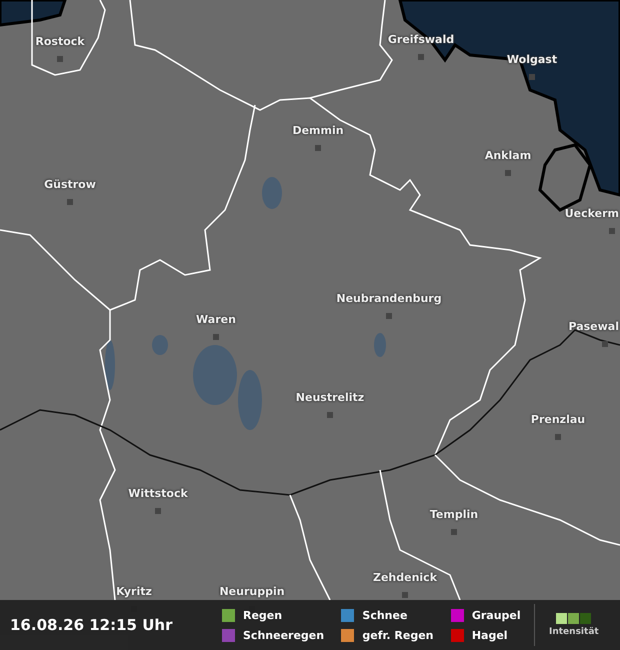 Image resolution: width=620 pixels, height=650 pixels. I want to click on legend-label: Graupel, so click(496, 615).